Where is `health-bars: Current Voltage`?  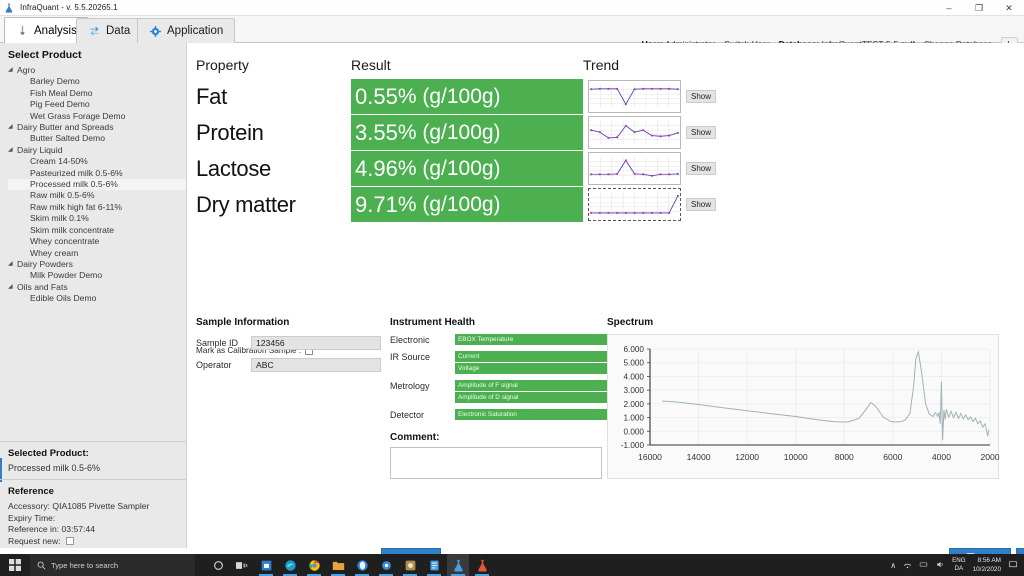 health-bars: Current Voltage is located at coordinates (531, 362).